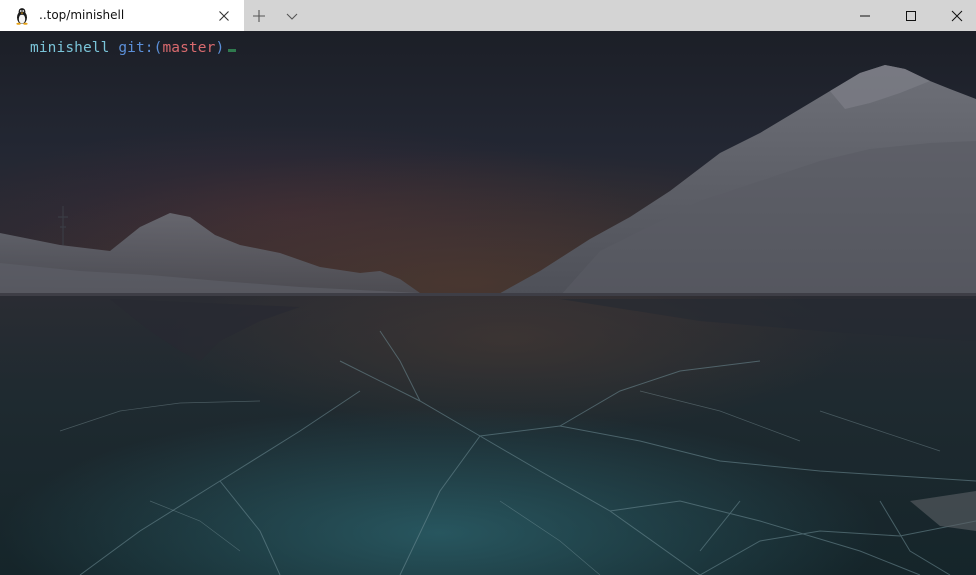  What do you see at coordinates (232, 50) in the screenshot?
I see `text-cursor` at bounding box center [232, 50].